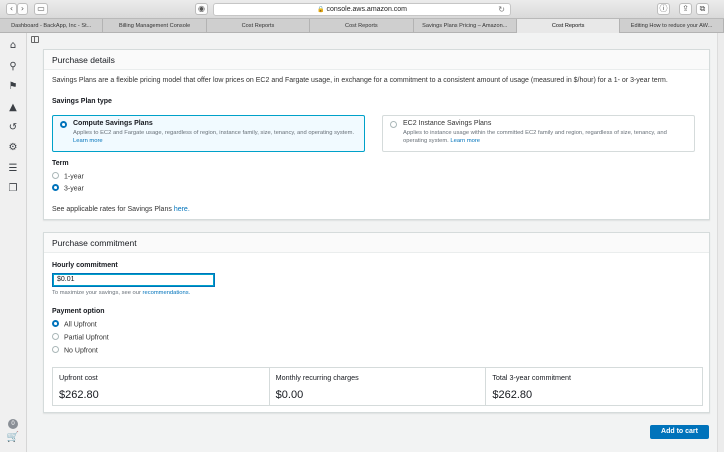  What do you see at coordinates (35, 39) in the screenshot?
I see `panel-collapse-icon` at bounding box center [35, 39].